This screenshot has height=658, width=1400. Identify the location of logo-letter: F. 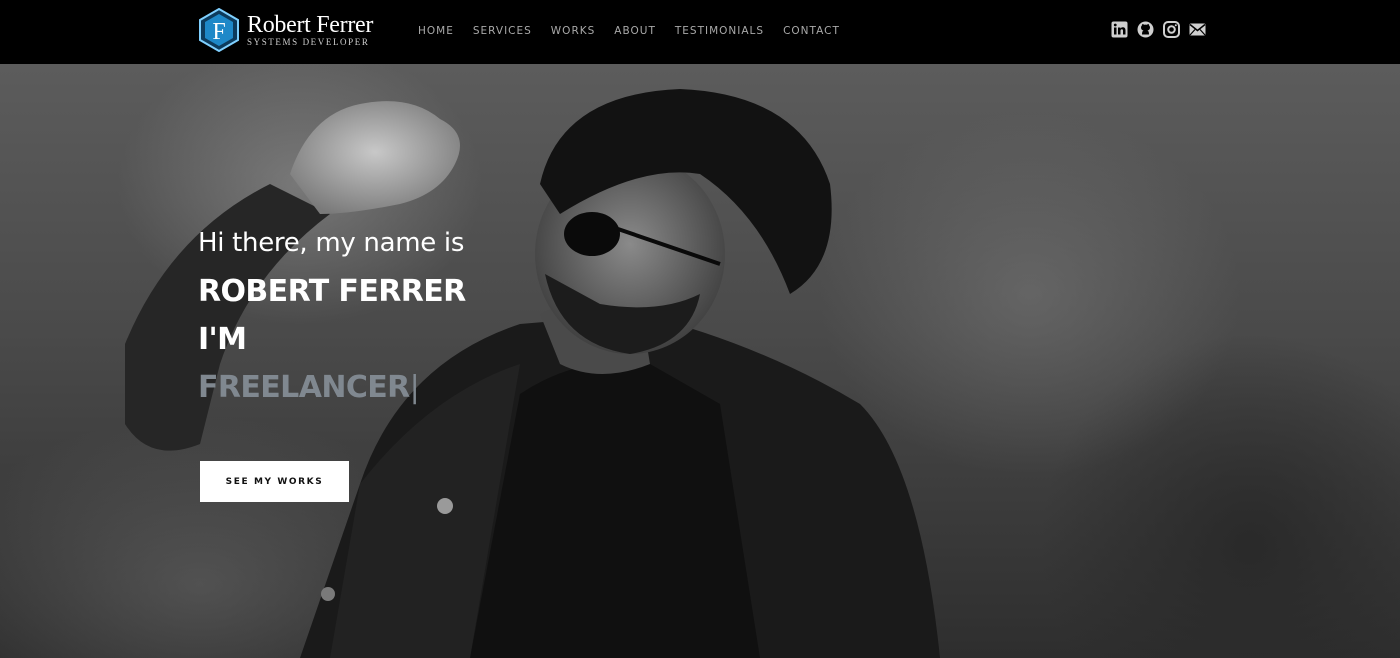
(218, 32).